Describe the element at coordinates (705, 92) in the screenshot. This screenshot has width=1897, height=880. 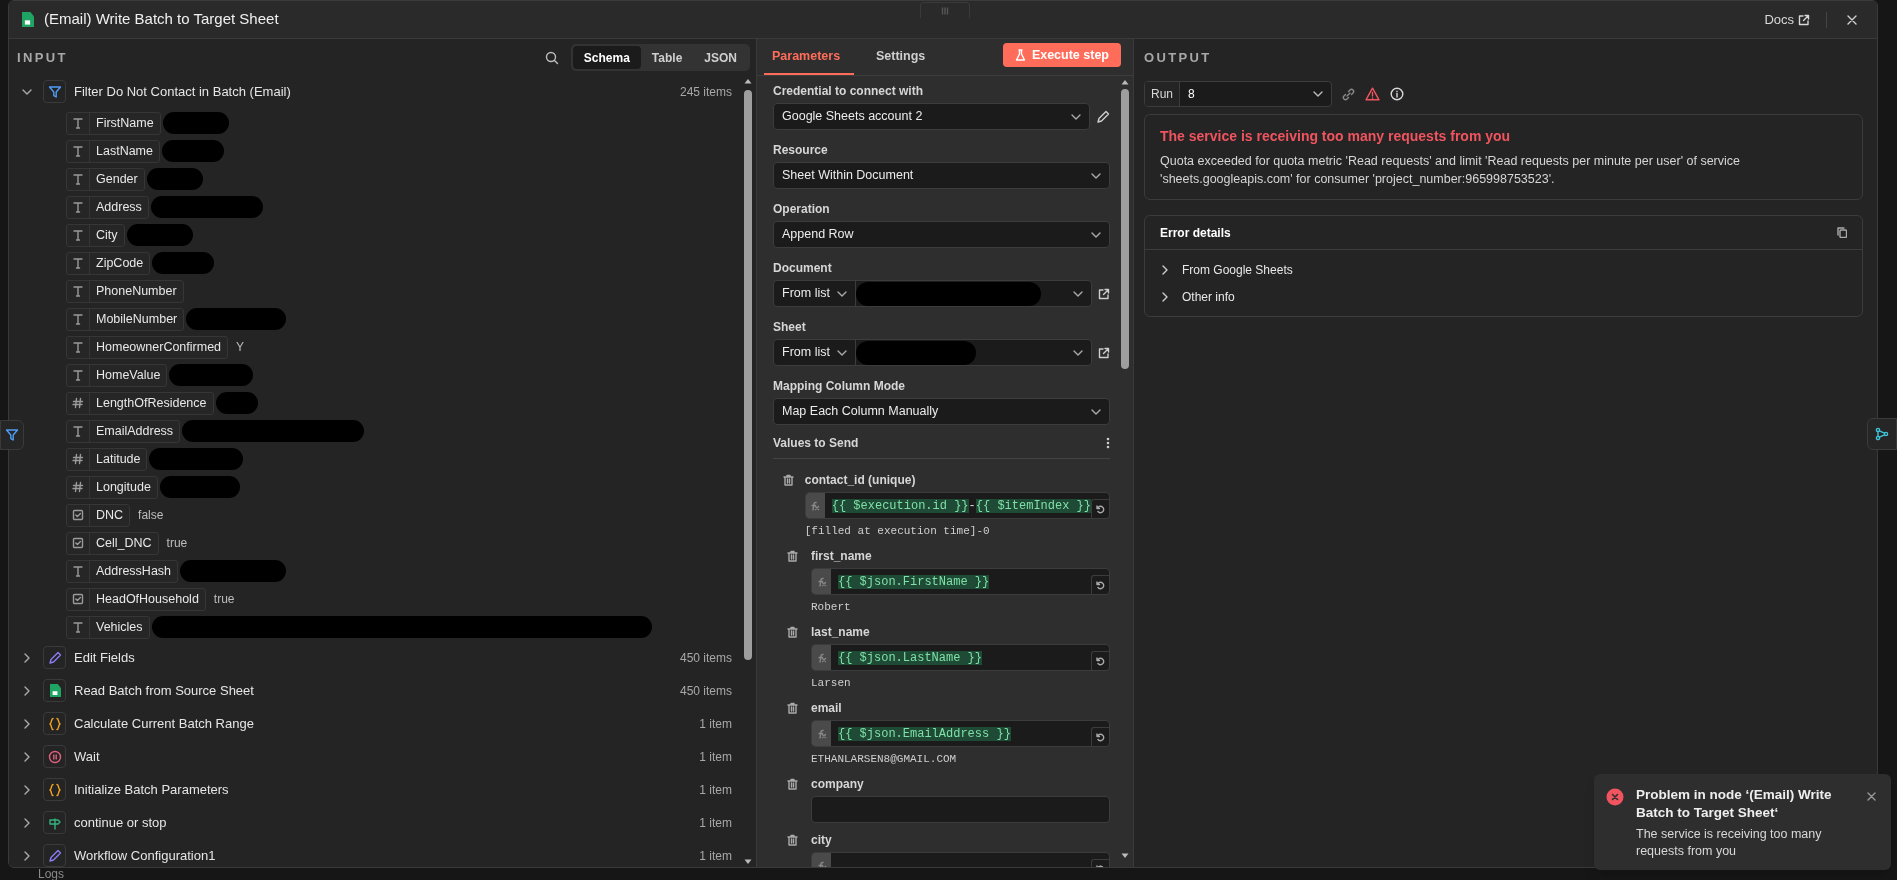
I see `item-count: 245 items` at that location.